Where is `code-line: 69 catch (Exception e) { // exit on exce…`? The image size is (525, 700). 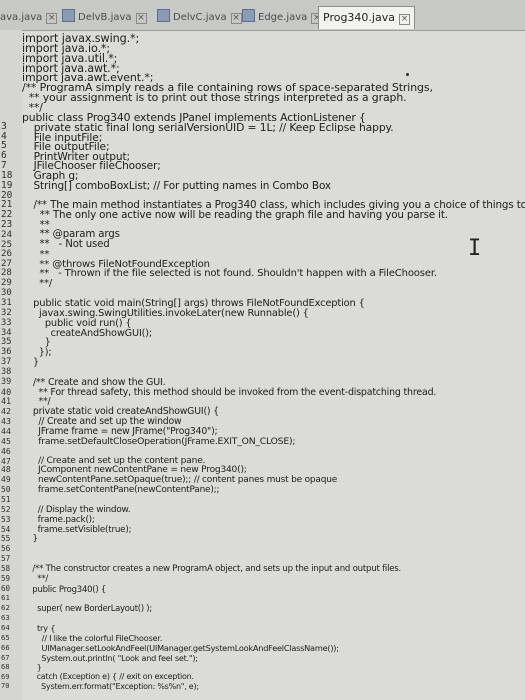 code-line: 69 catch (Exception e) { // exit on exce… is located at coordinates (262, 677).